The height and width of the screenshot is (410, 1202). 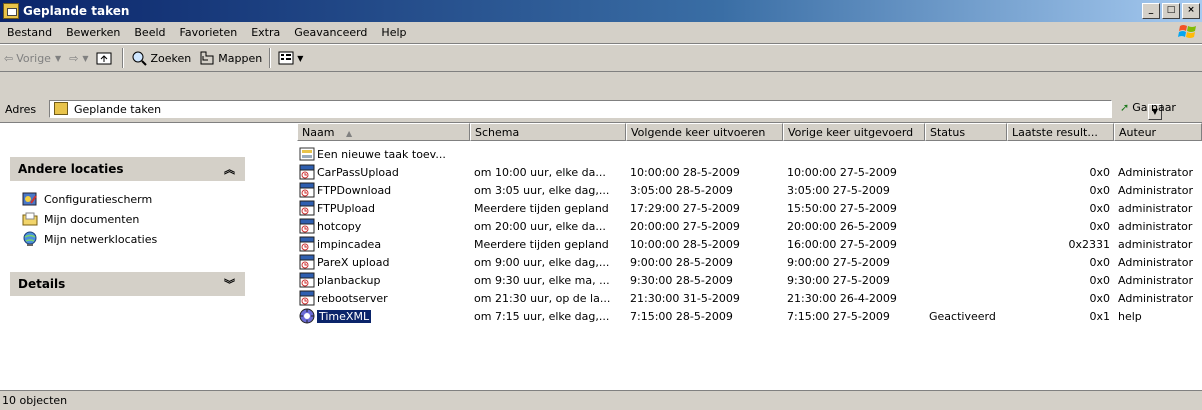 I want to click on sort-ascending-icon: ▲, so click(x=349, y=133).